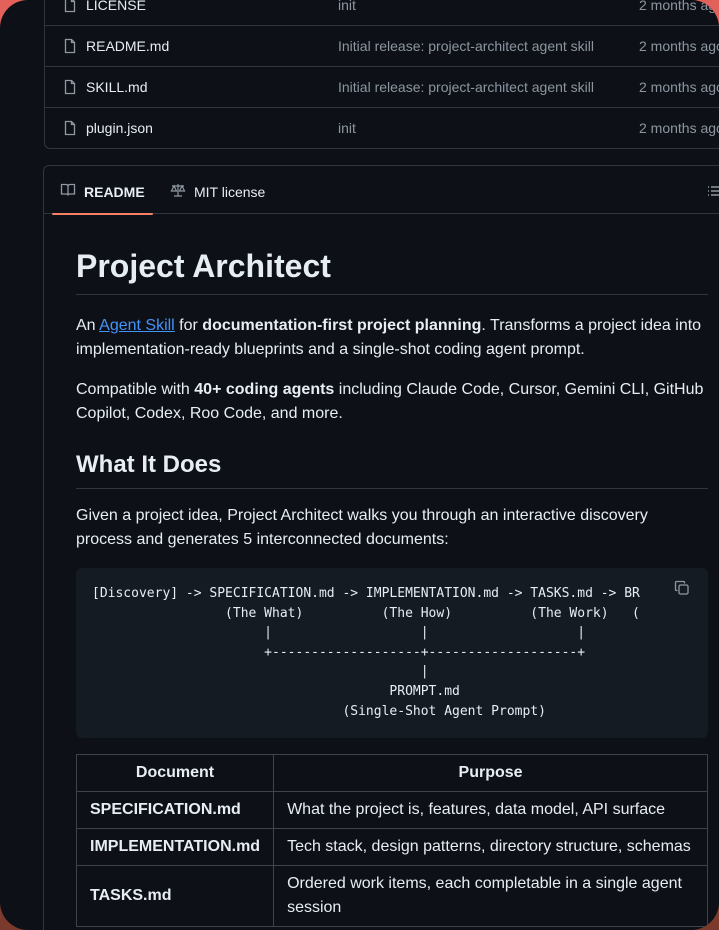 This screenshot has height=930, width=719. I want to click on table-header: Purpose, so click(490, 773).